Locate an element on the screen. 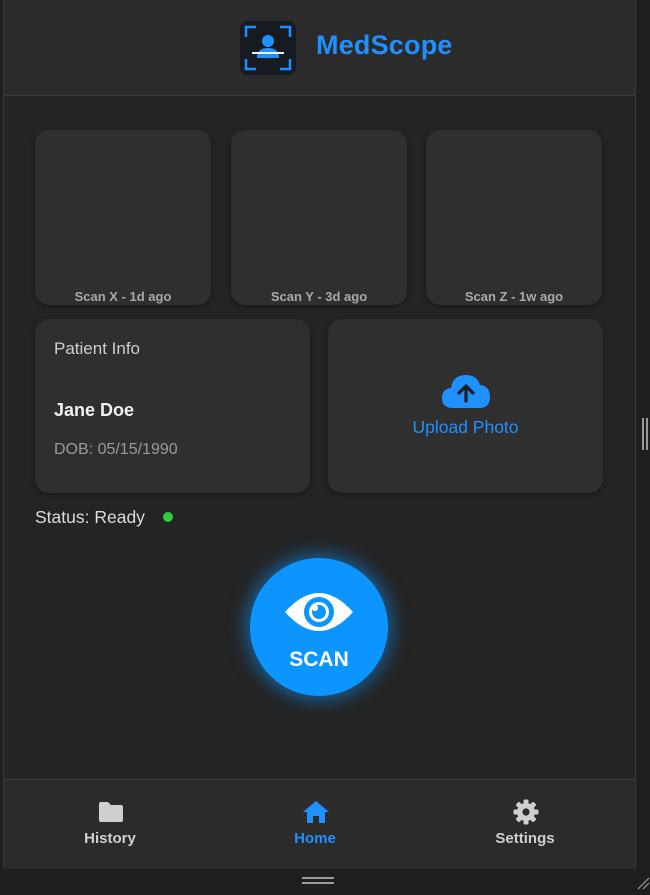 The width and height of the screenshot is (650, 895). scan-button-label: SCAN is located at coordinates (319, 659).